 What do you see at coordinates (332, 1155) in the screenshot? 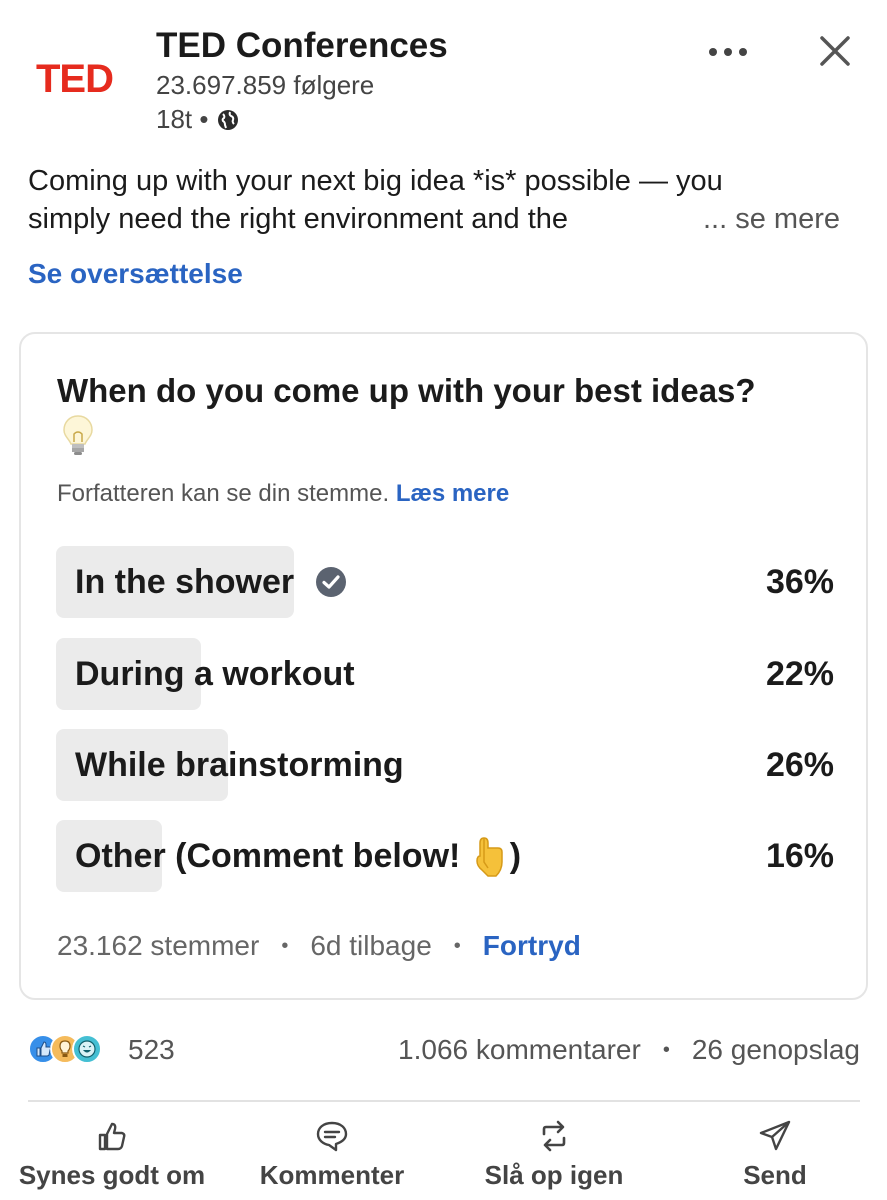
I see `comment-button: Kommenter` at bounding box center [332, 1155].